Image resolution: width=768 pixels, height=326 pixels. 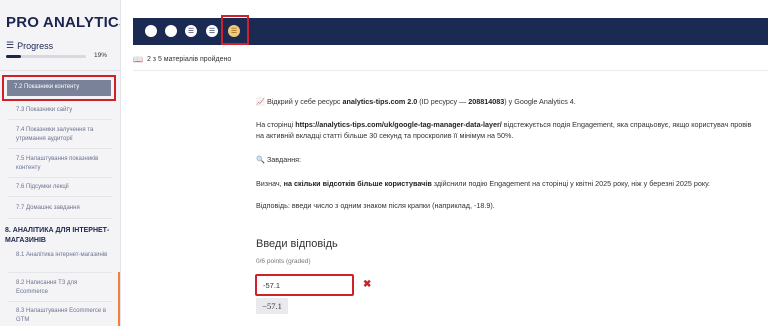 What do you see at coordinates (283, 261) in the screenshot?
I see `question-points: 0/6 points (graded)` at bounding box center [283, 261].